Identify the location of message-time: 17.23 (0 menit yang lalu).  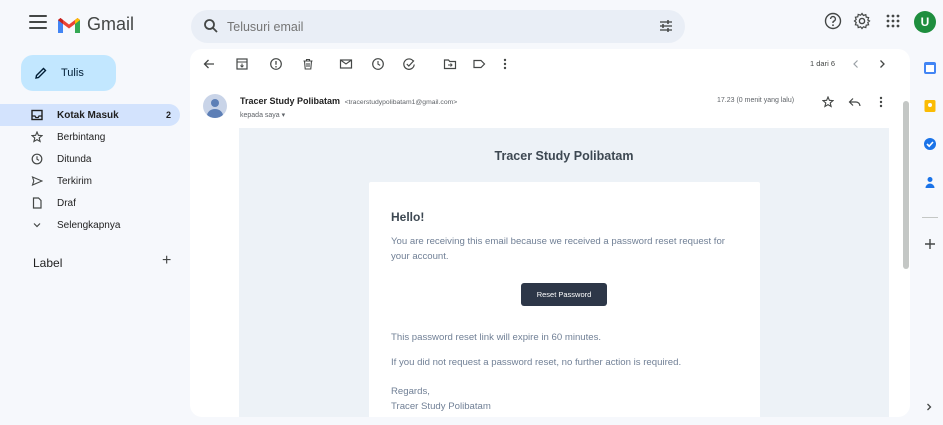
(756, 100).